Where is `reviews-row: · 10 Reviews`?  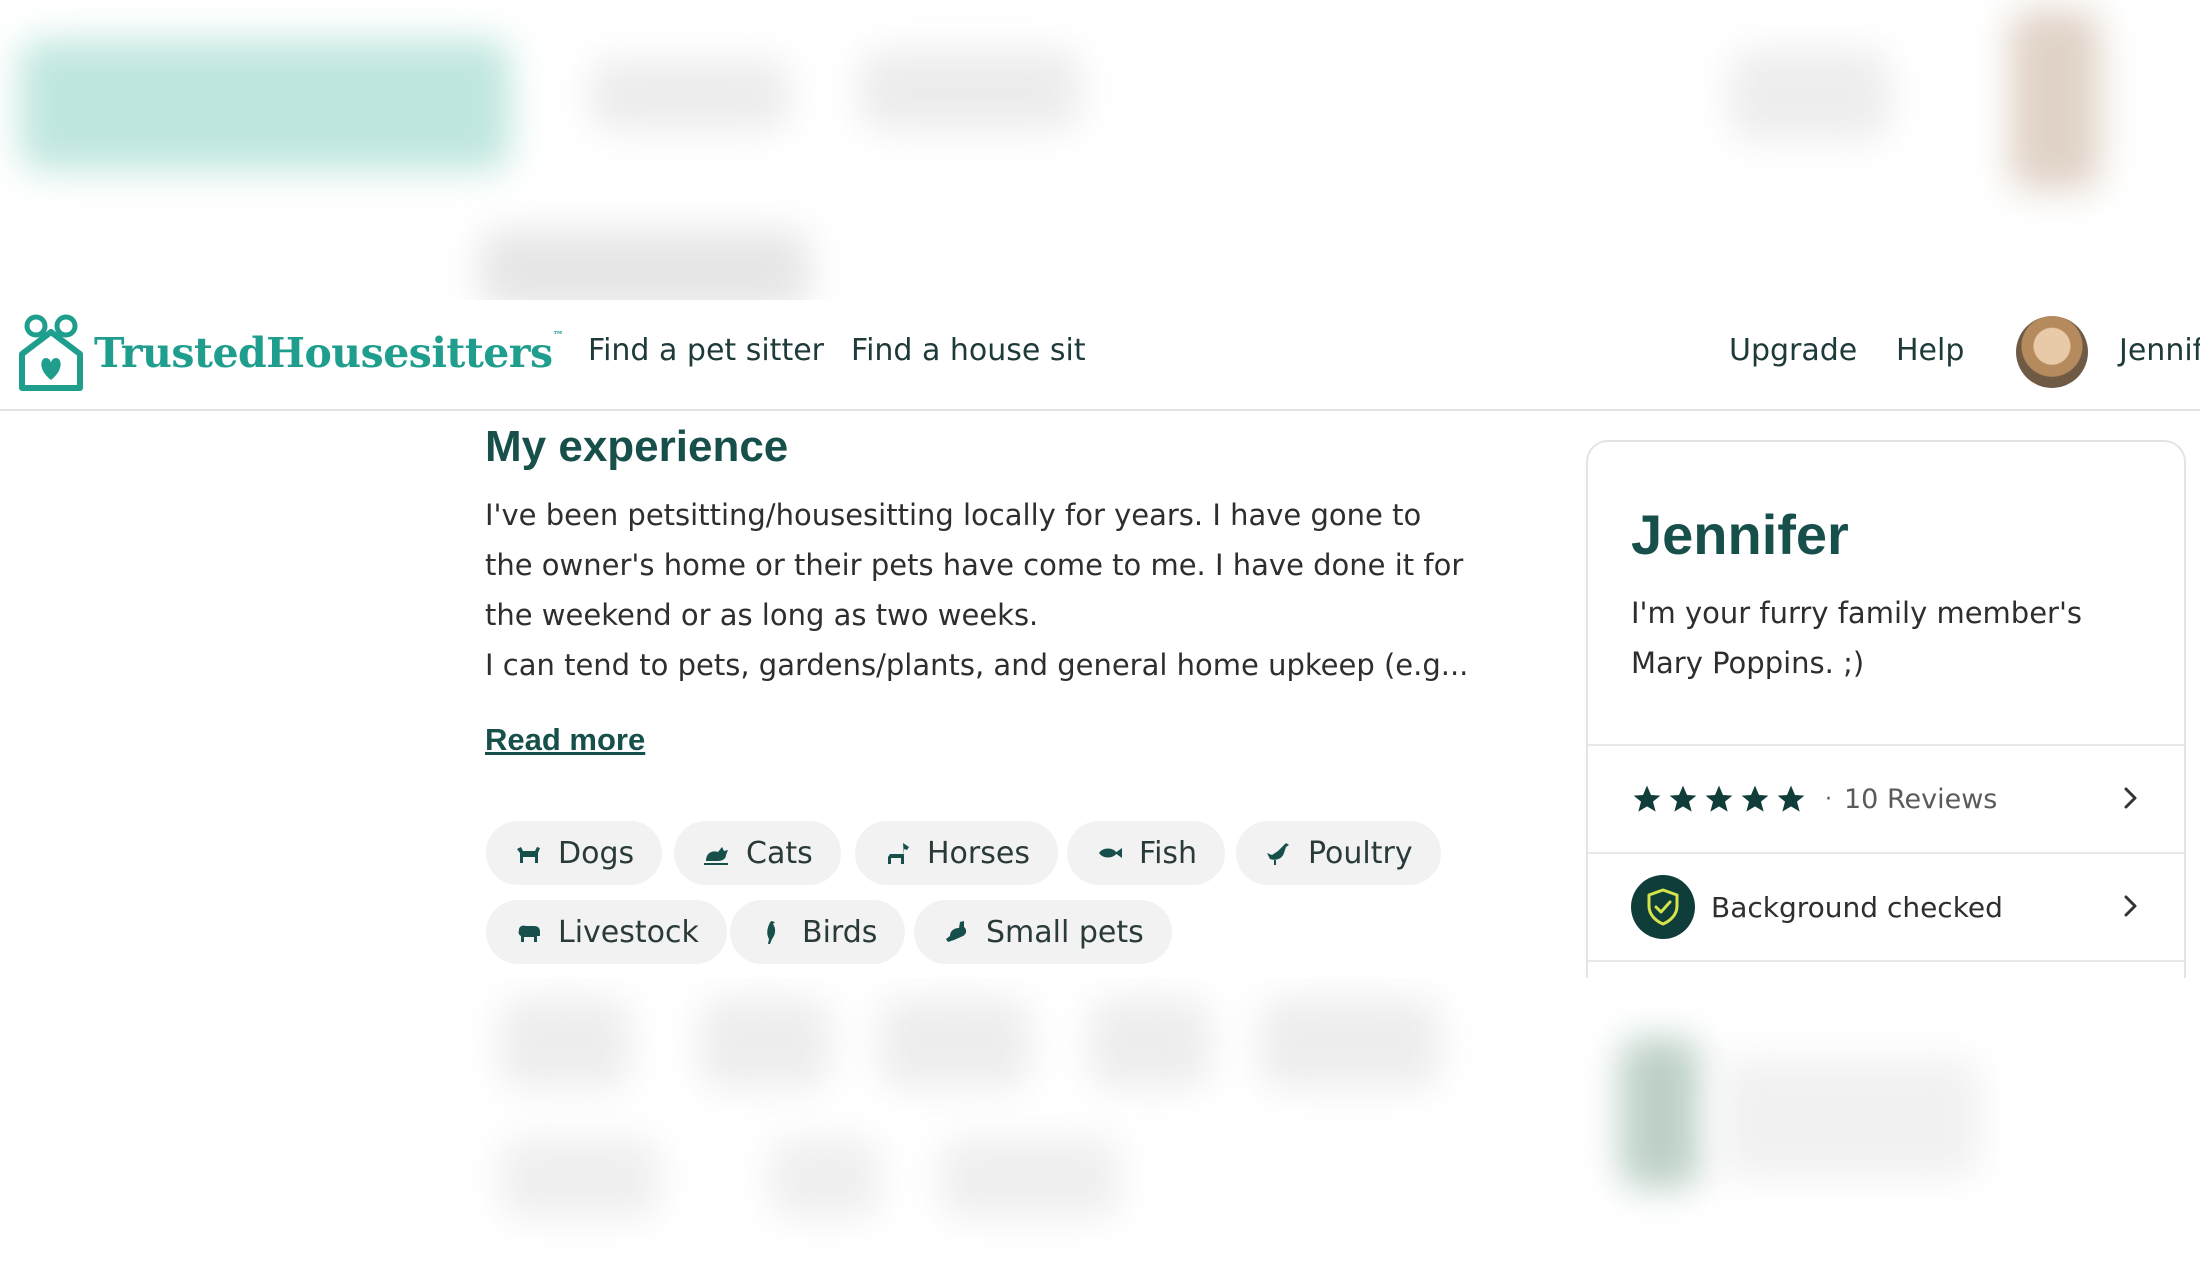 reviews-row: · 10 Reviews is located at coordinates (1886, 798).